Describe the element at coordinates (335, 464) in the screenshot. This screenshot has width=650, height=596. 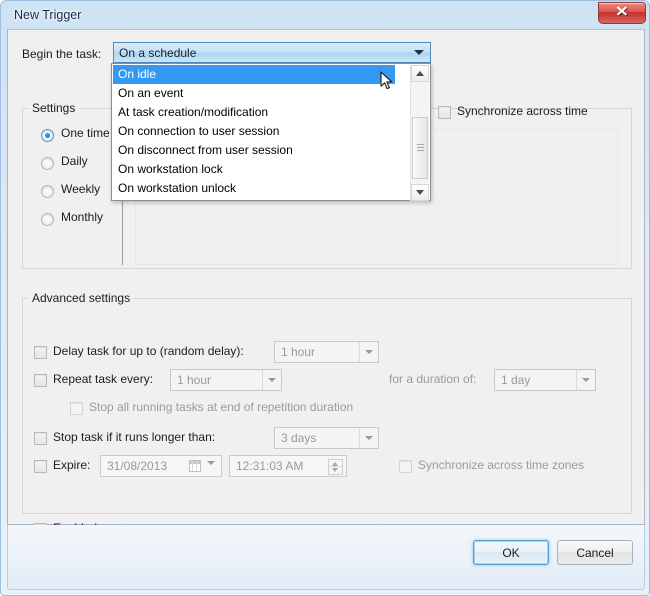
I see `spinner-up-icon` at that location.